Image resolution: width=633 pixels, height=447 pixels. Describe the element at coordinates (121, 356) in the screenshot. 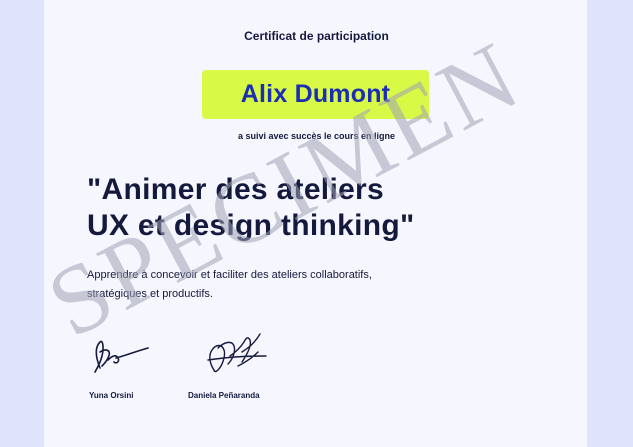

I see `signature-yuna-orsini` at that location.